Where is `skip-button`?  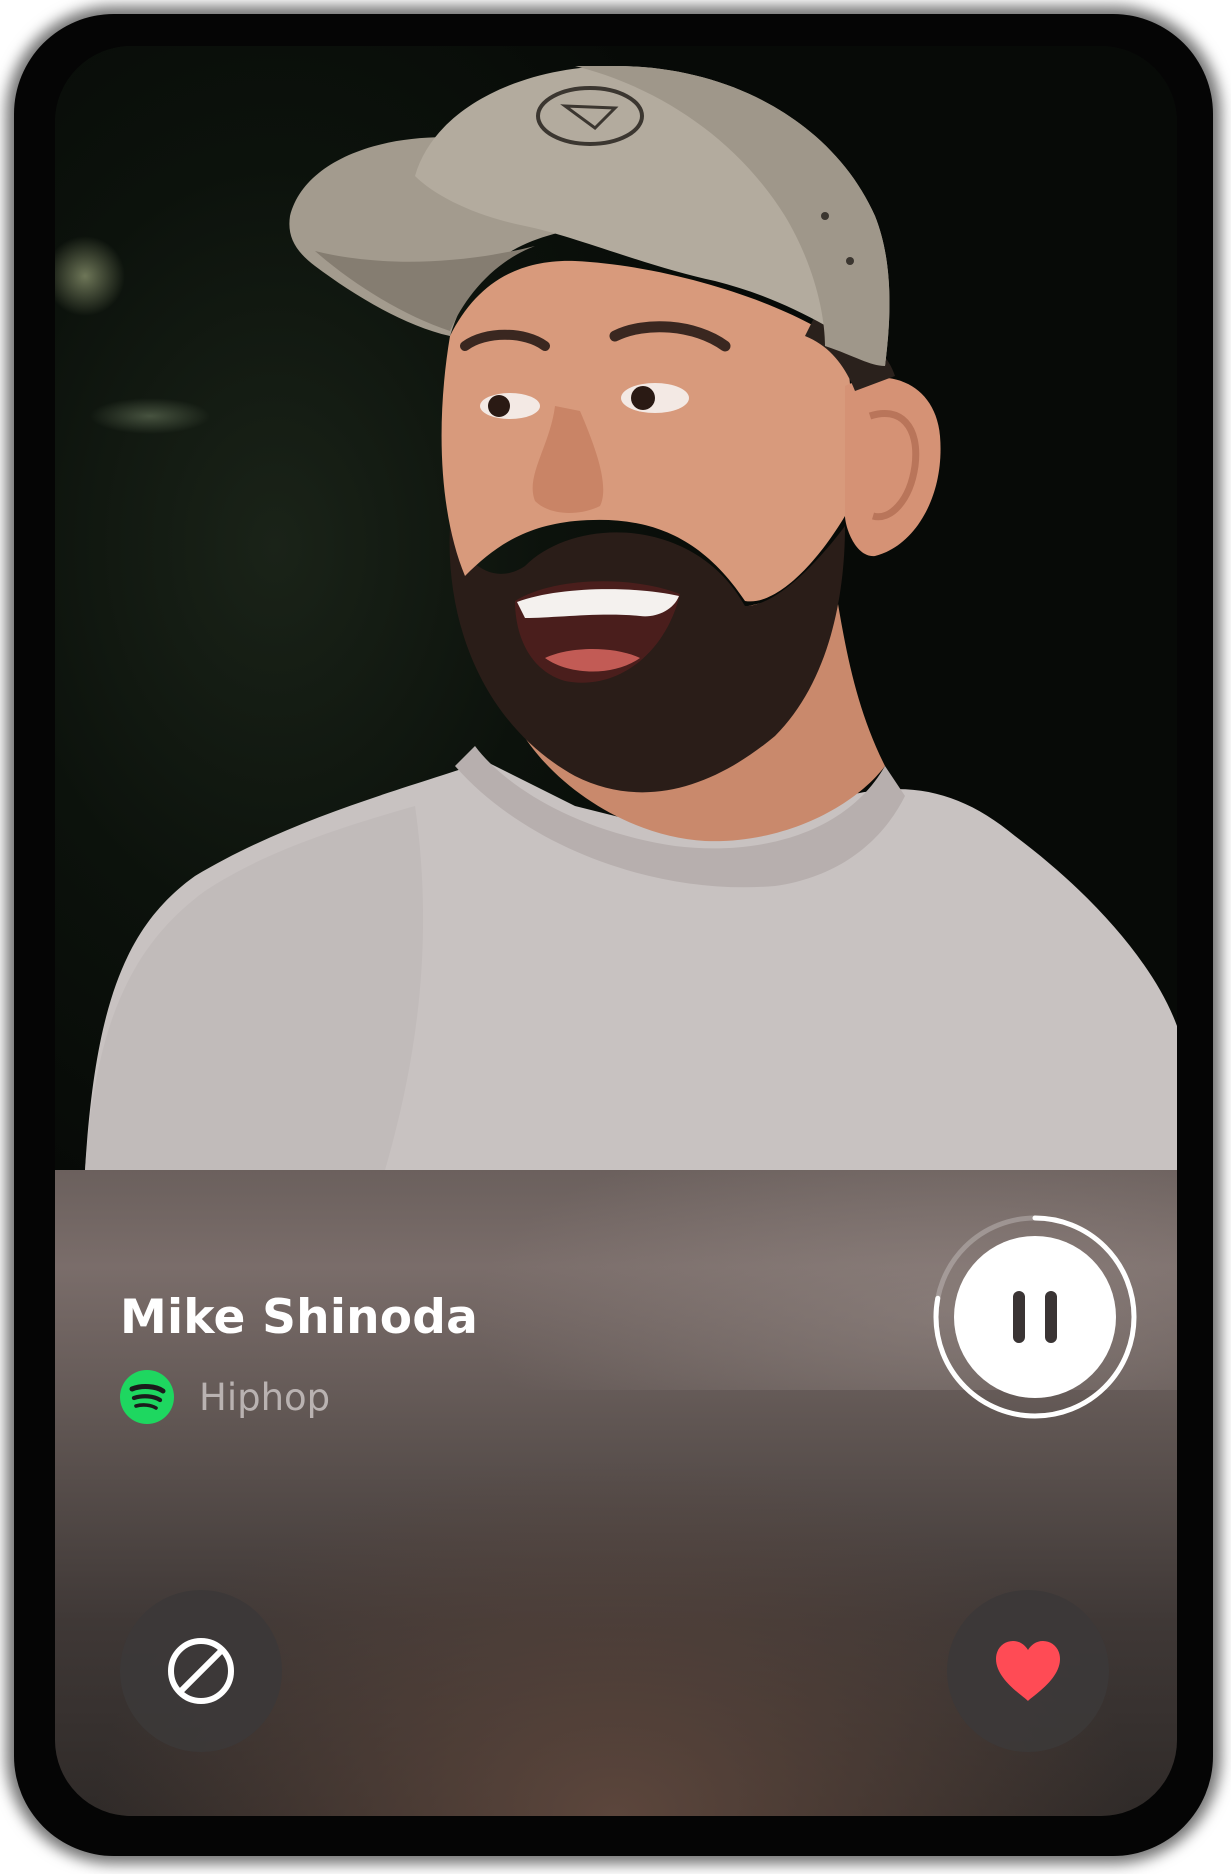
skip-button is located at coordinates (201, 1671).